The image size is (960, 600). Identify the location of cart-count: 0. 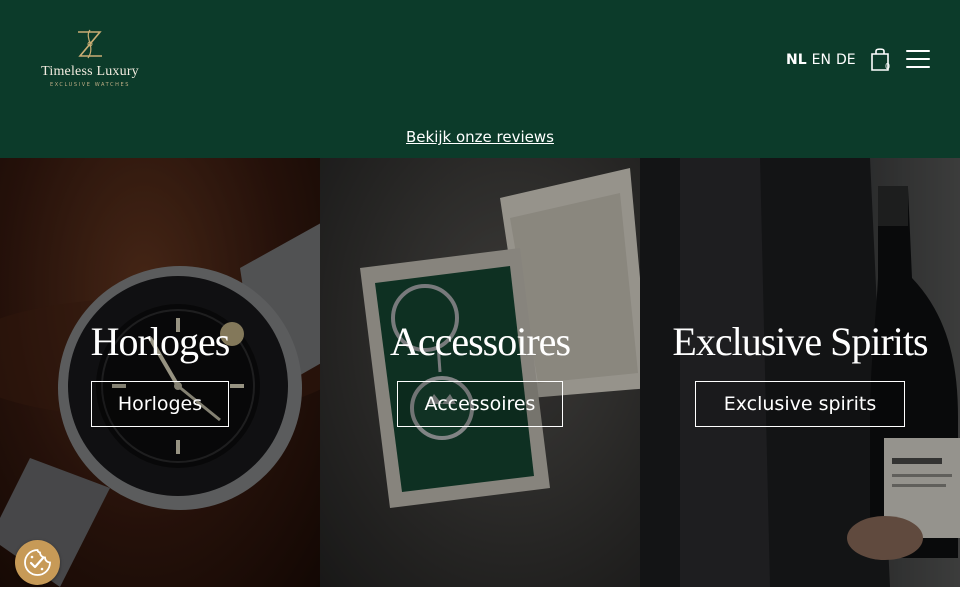
(888, 66).